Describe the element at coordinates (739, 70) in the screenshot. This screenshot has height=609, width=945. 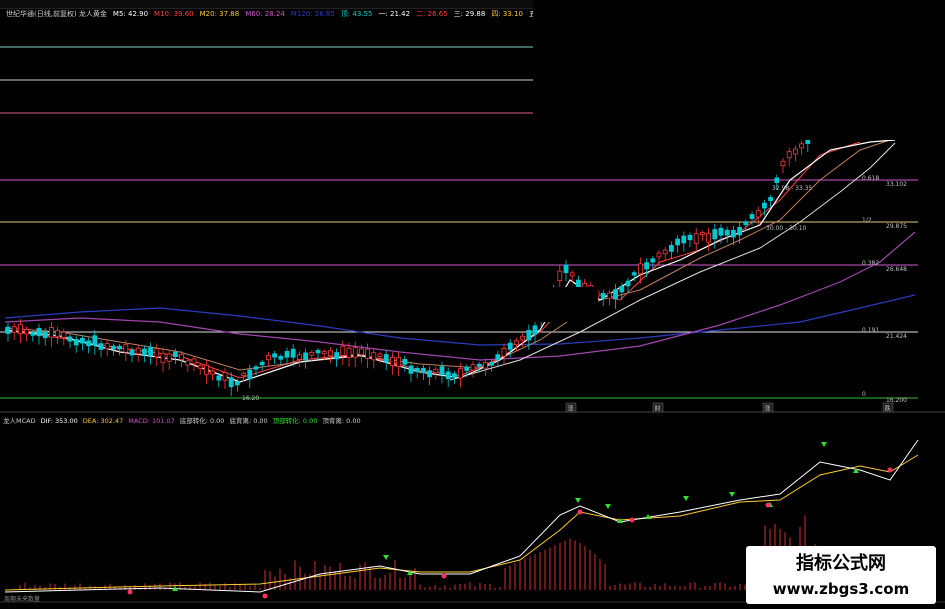
I see `redacted-area-top` at that location.